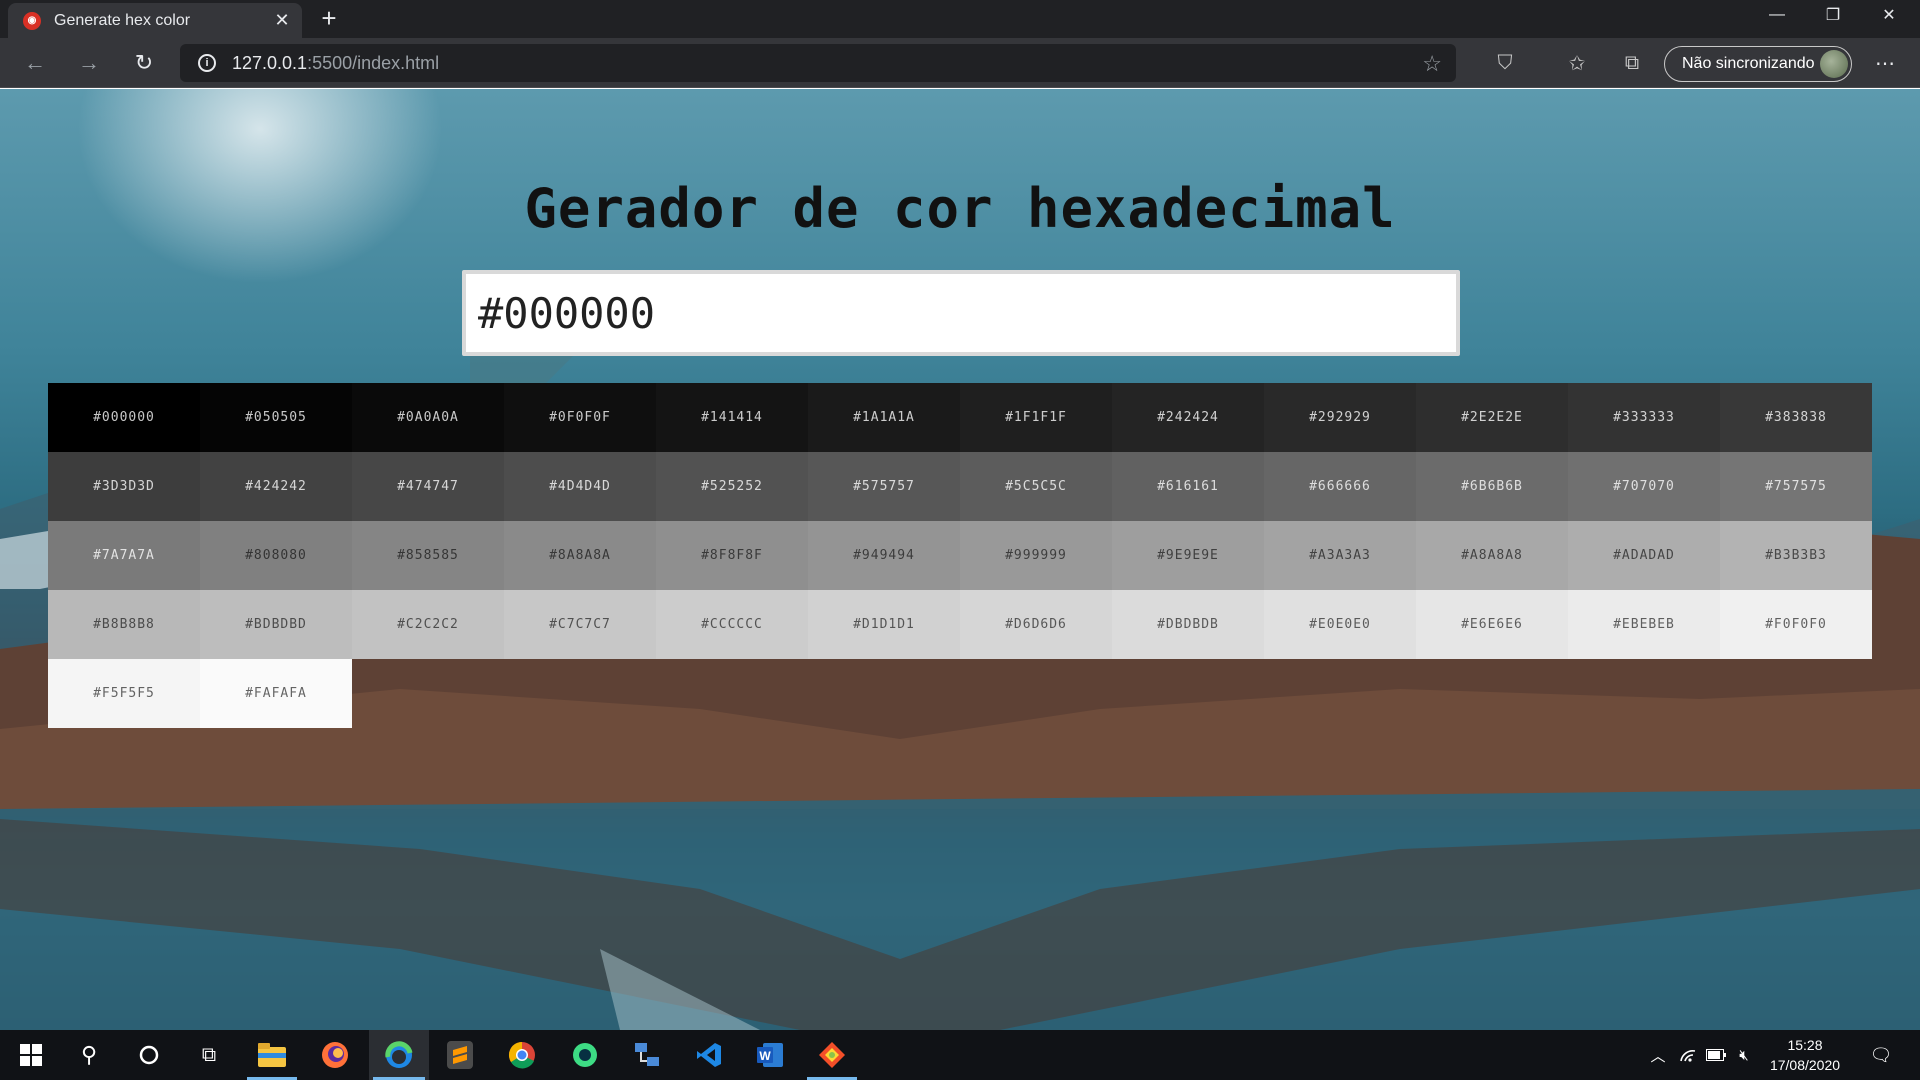  What do you see at coordinates (1036, 486) in the screenshot?
I see `color-swatch: #5C5C5C` at bounding box center [1036, 486].